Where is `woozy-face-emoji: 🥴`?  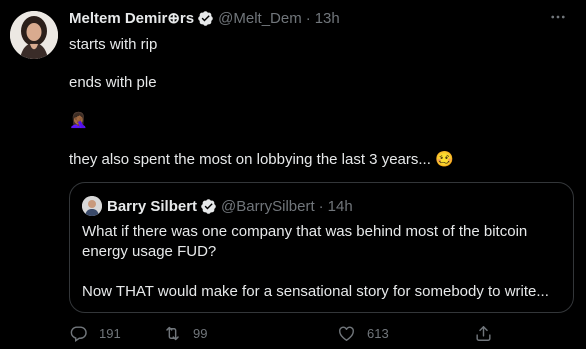 woozy-face-emoji: 🥴 is located at coordinates (444, 159).